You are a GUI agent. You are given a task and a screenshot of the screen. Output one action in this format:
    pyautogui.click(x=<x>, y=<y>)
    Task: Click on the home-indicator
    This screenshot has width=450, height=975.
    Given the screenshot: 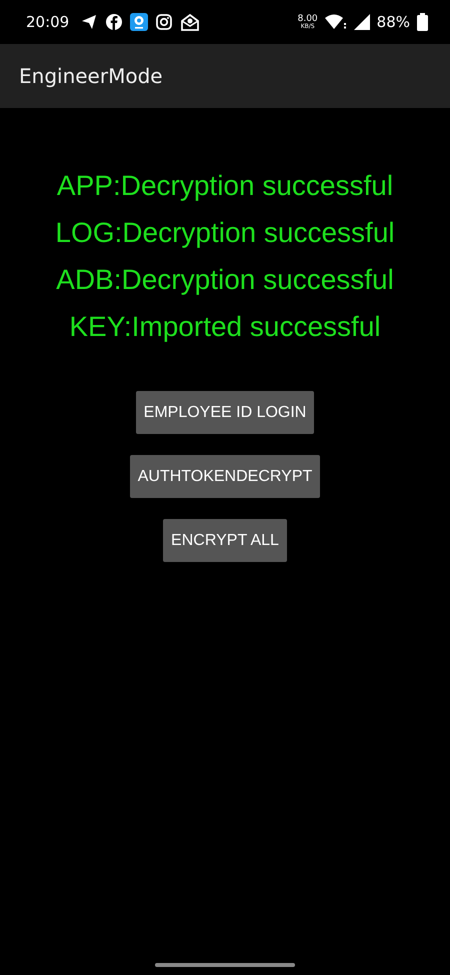 What is the action you would take?
    pyautogui.click(x=225, y=965)
    